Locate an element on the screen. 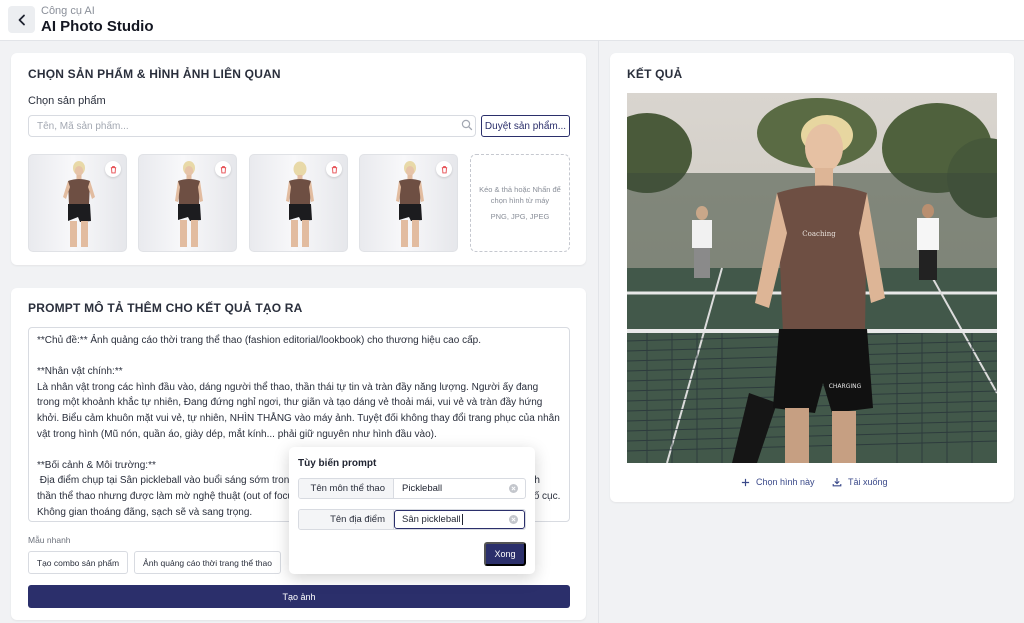 The width and height of the screenshot is (1024, 623). plus-icon is located at coordinates (745, 482).